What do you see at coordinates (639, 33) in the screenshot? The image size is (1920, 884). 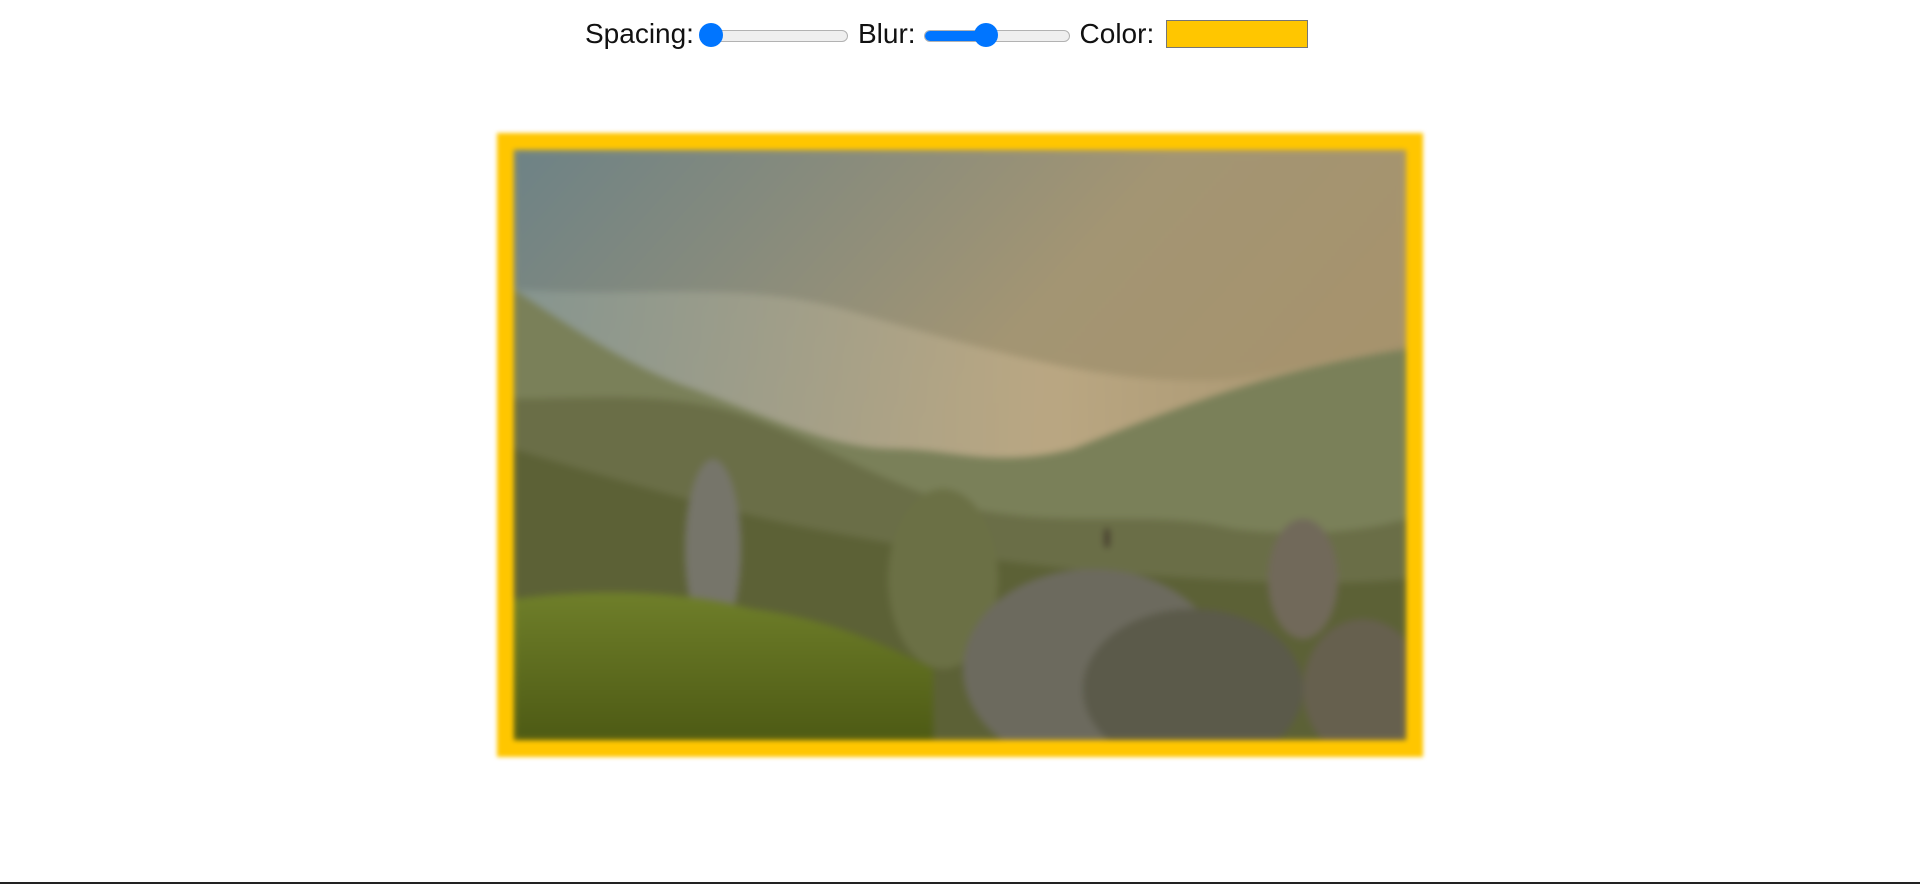 I see `spacing-label: Spacing:` at bounding box center [639, 33].